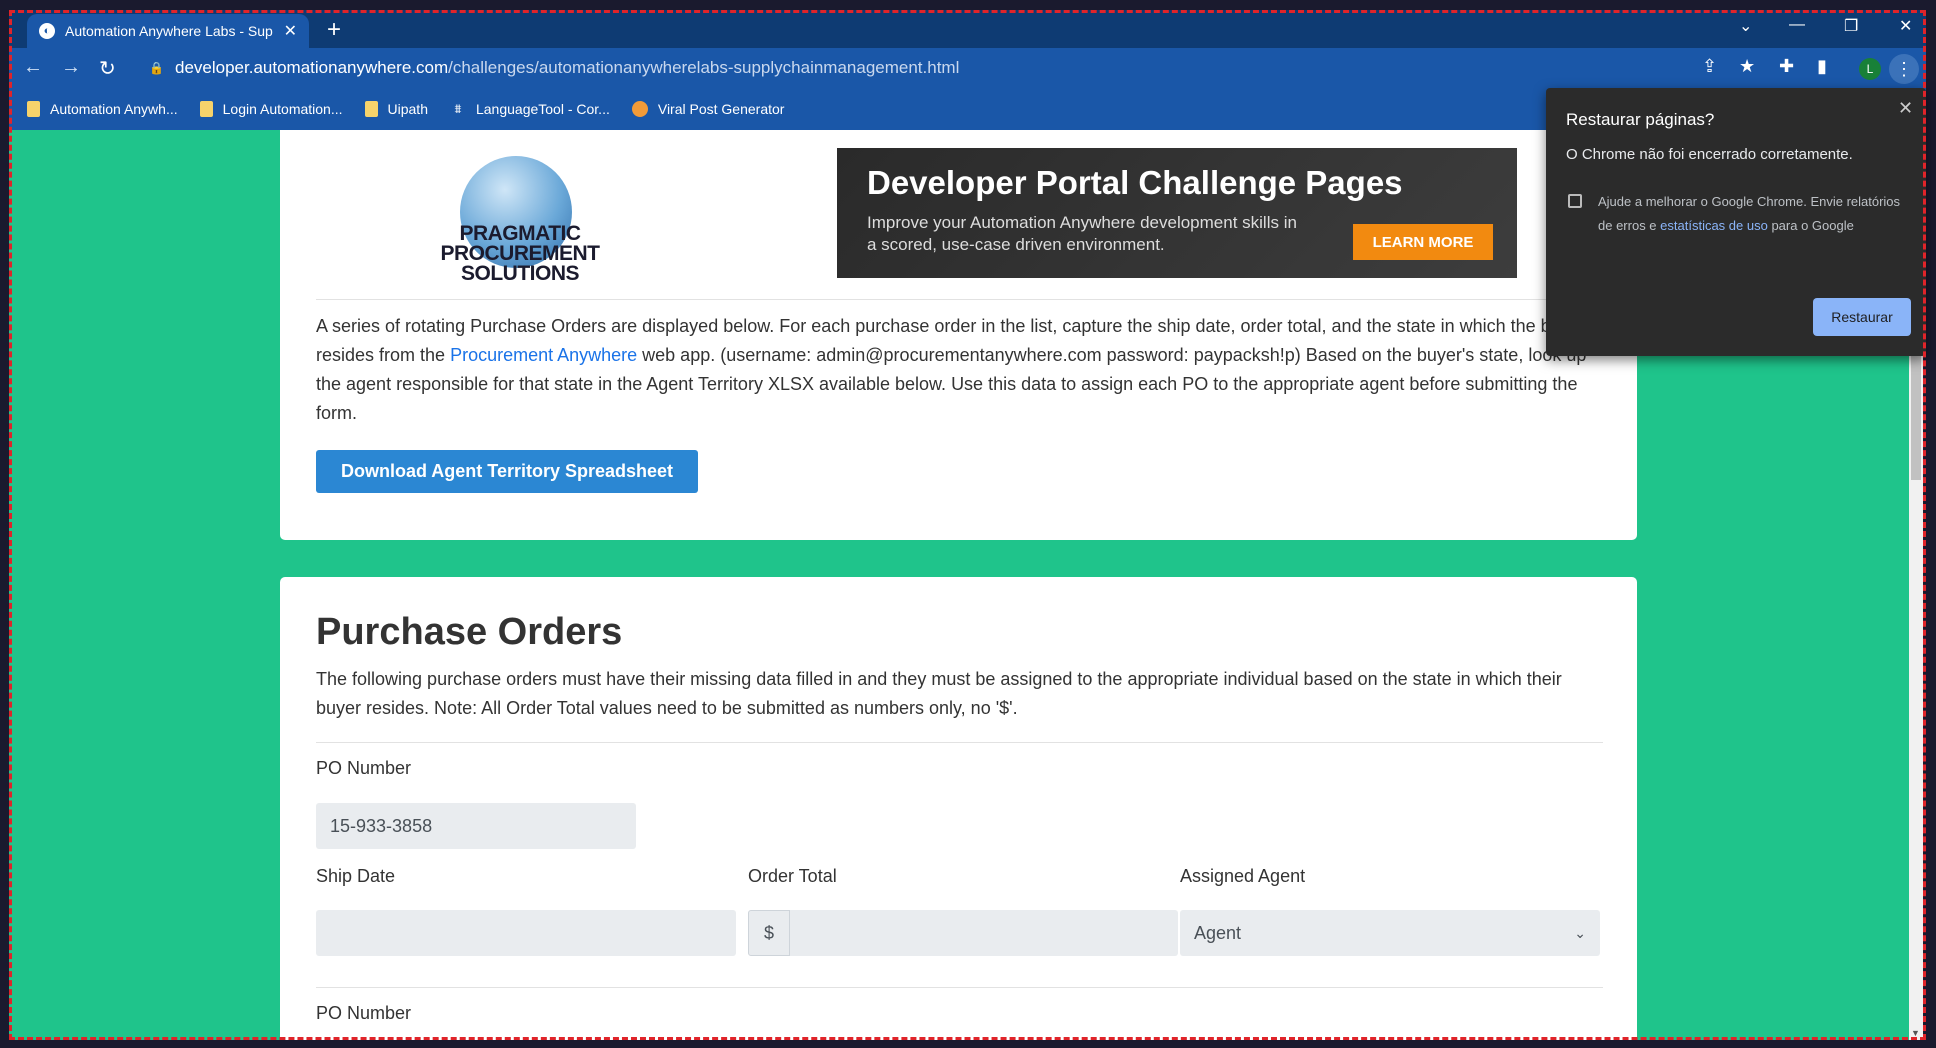 The height and width of the screenshot is (1048, 1936). I want to click on company-logo: PRAGMATIC PROCUREMENT SOLUTIONS, so click(520, 212).